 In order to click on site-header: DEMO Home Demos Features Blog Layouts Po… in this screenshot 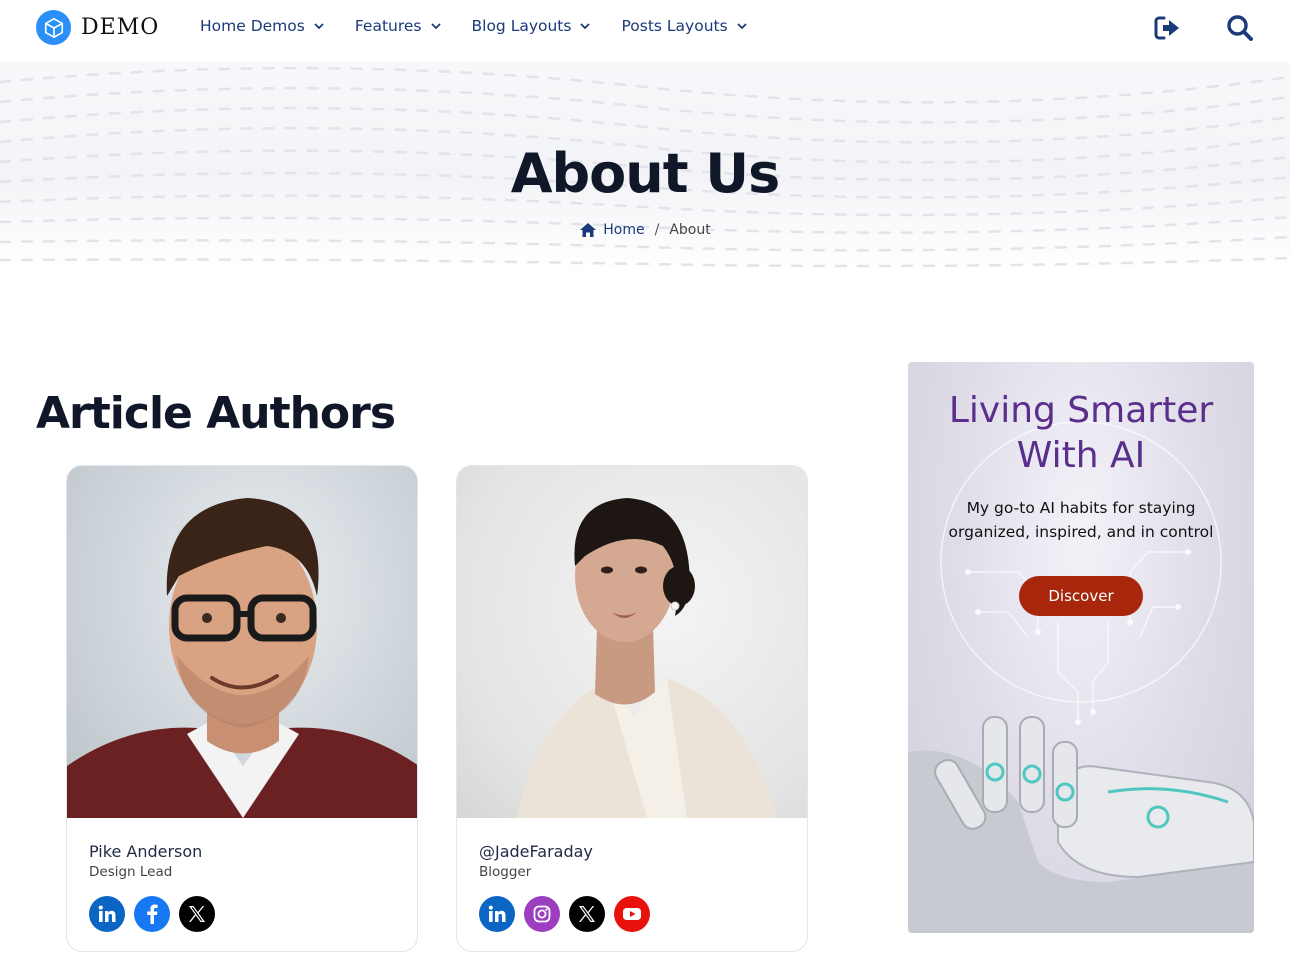, I will do `click(645, 31)`.